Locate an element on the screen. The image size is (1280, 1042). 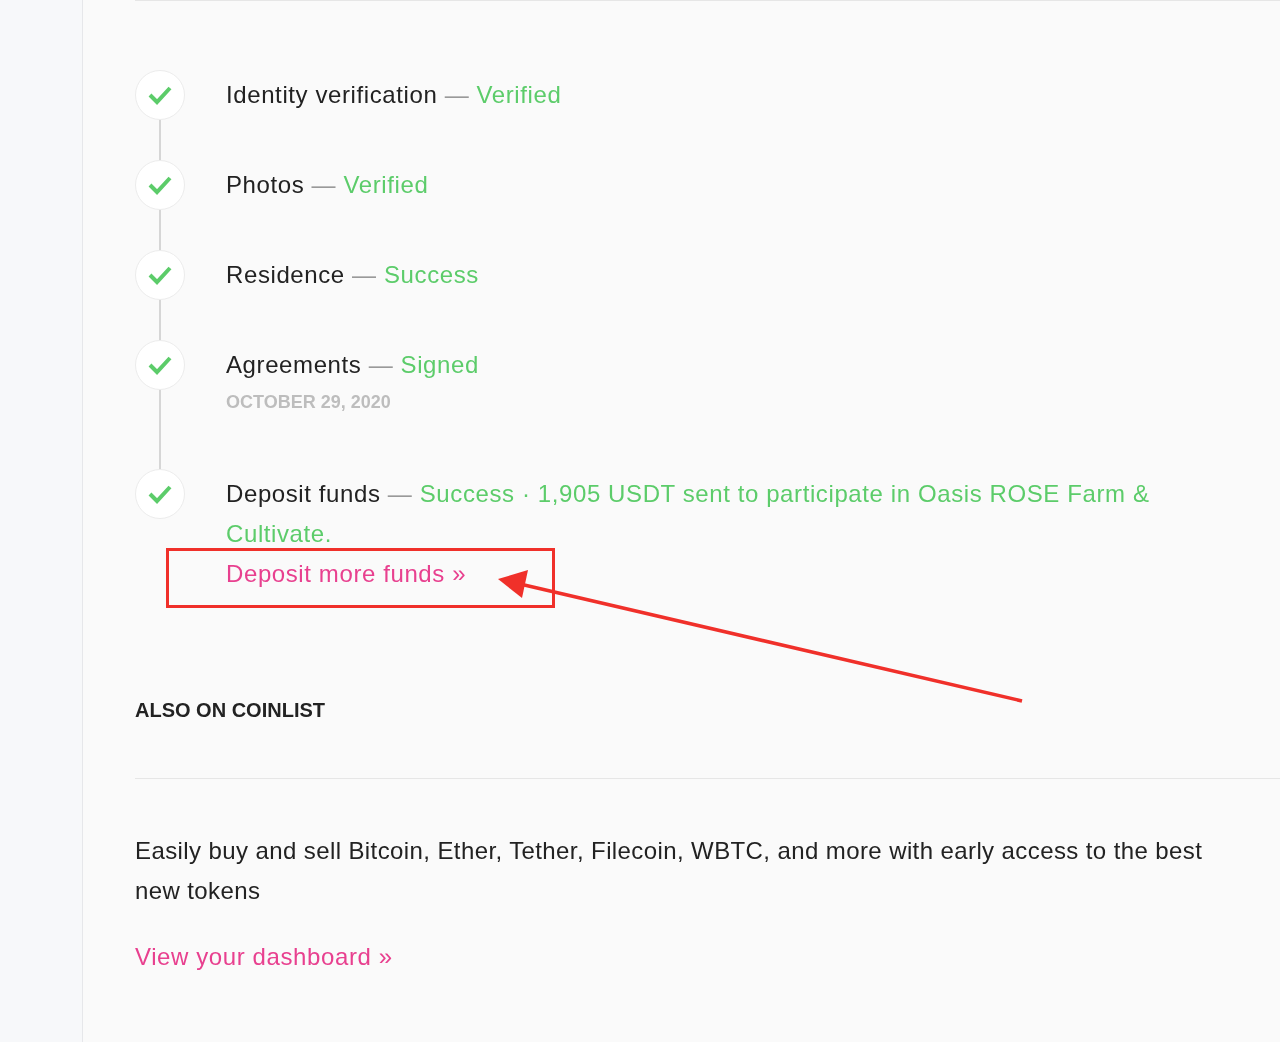
dashboard-link: View your dashboard » is located at coordinates (264, 957).